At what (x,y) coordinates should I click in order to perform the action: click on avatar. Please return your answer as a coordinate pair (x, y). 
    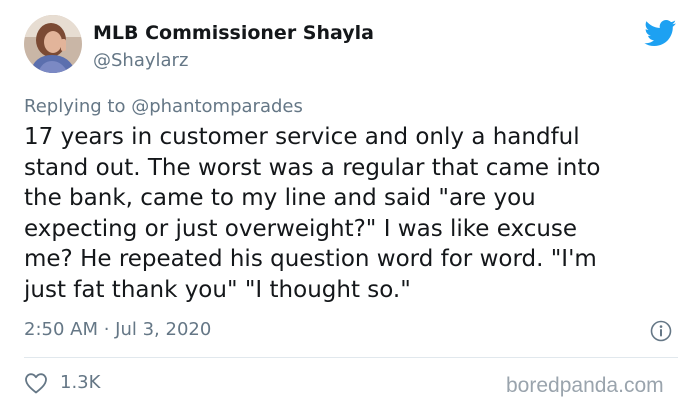
    Looking at the image, I should click on (53, 44).